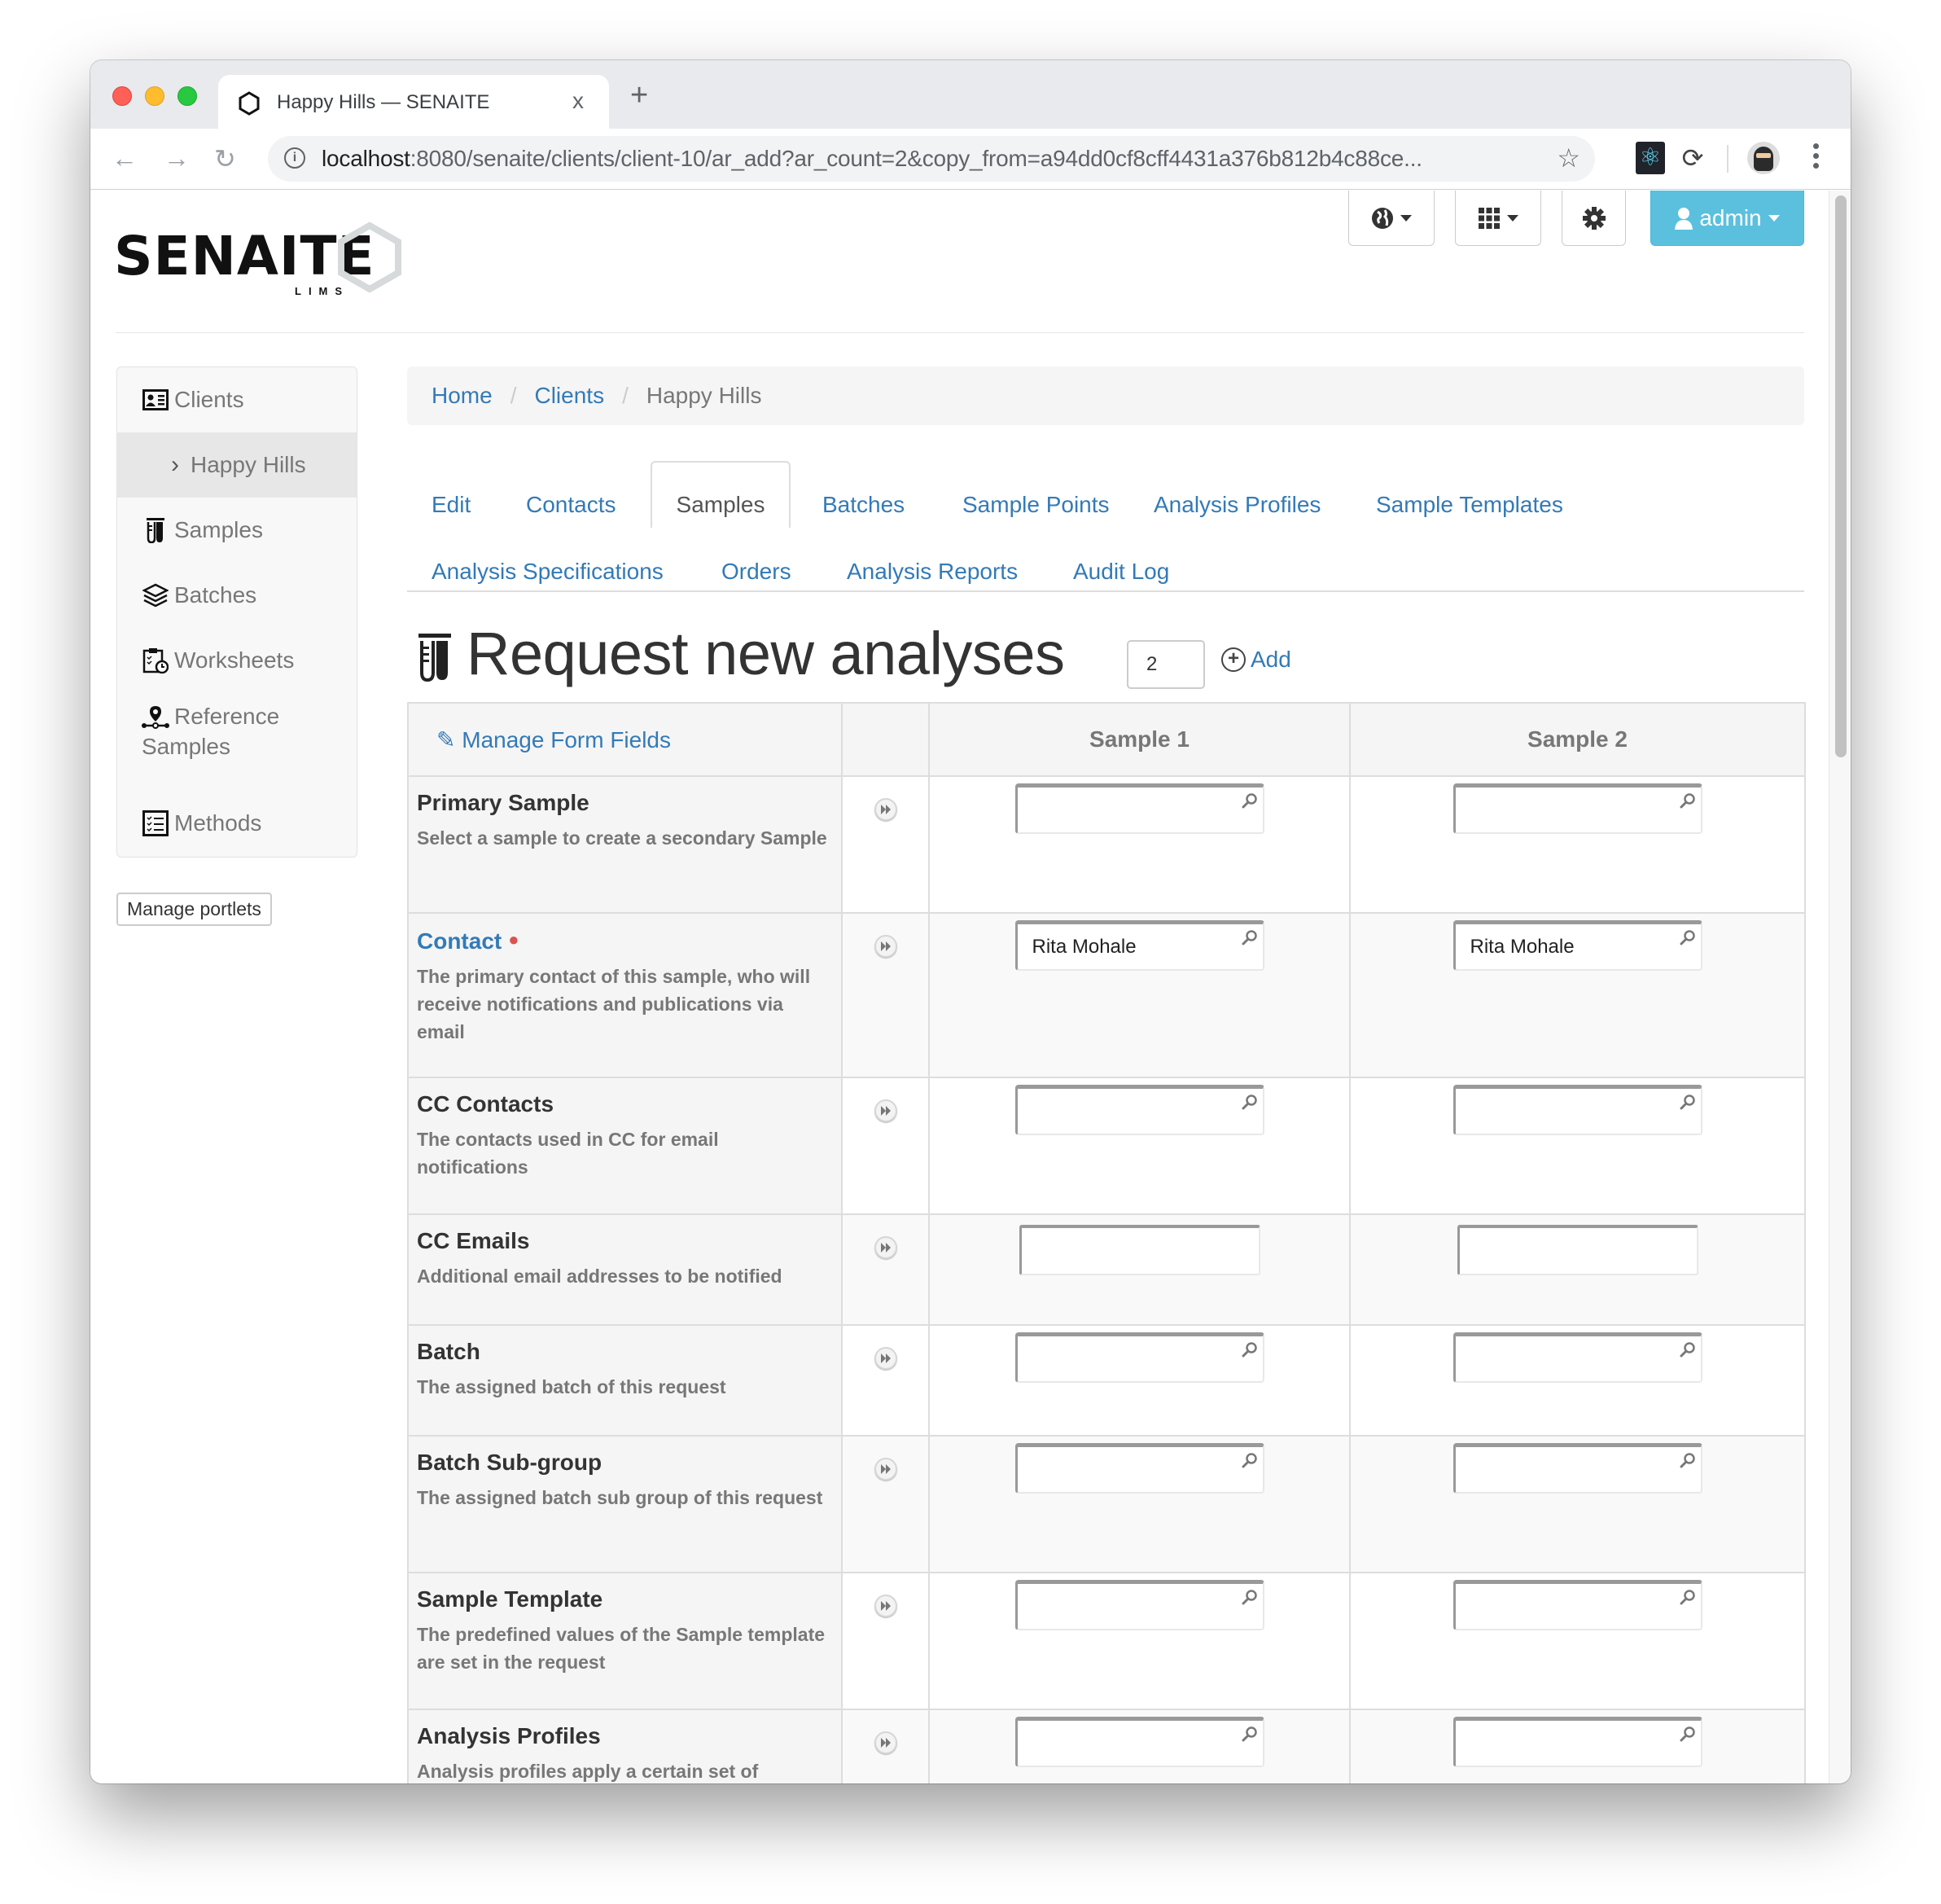 This screenshot has height=1904, width=1941. What do you see at coordinates (625, 740) in the screenshot?
I see `manage-form-fields-link: ✎ Manage Form Fields` at bounding box center [625, 740].